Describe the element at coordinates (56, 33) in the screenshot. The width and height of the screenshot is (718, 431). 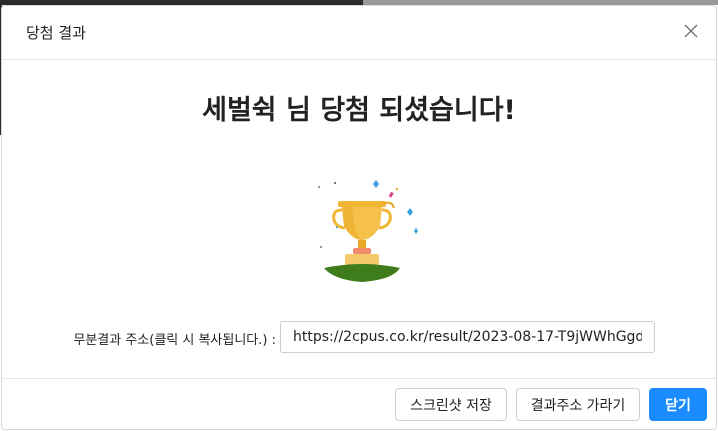
I see `modal-title: 당첨 결과` at that location.